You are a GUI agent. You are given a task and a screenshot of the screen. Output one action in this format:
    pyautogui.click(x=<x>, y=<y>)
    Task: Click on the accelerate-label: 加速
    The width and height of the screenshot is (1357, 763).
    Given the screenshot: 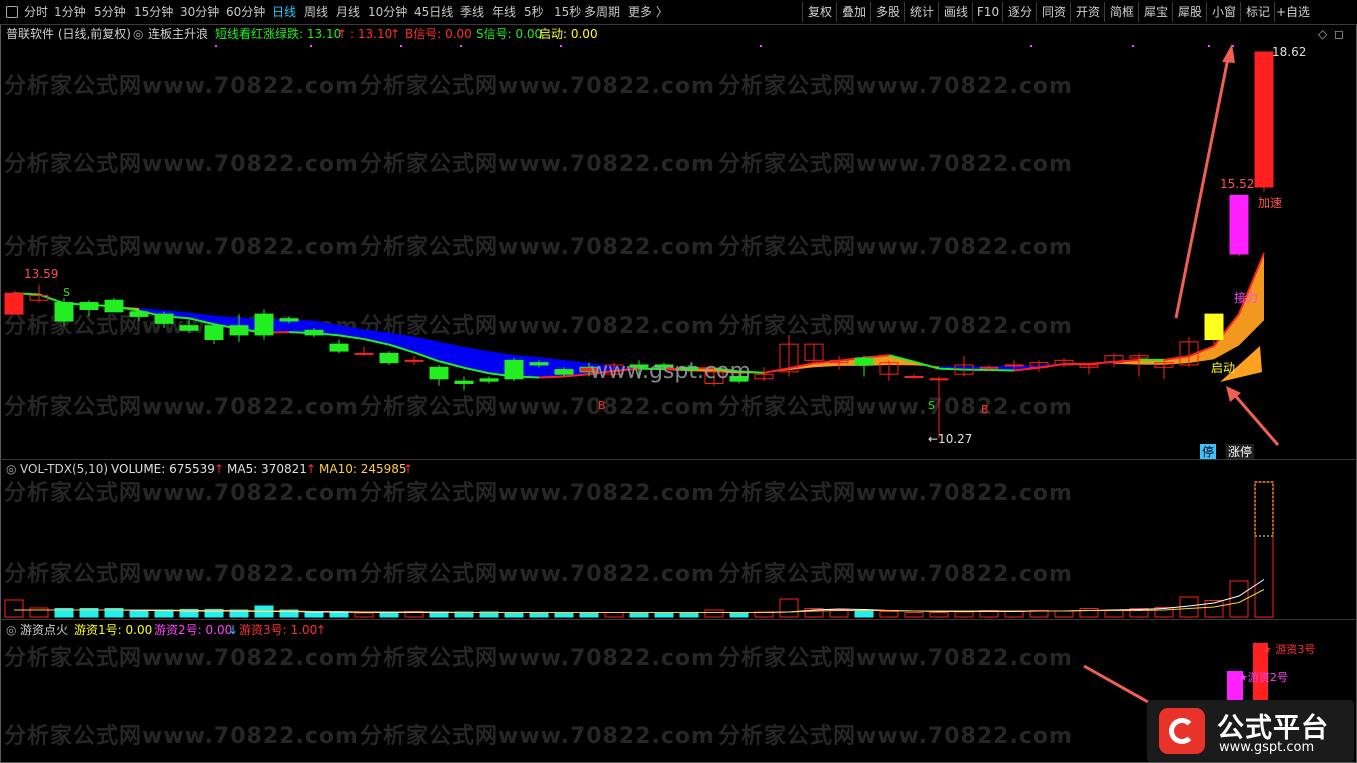 What is the action you would take?
    pyautogui.click(x=1270, y=203)
    